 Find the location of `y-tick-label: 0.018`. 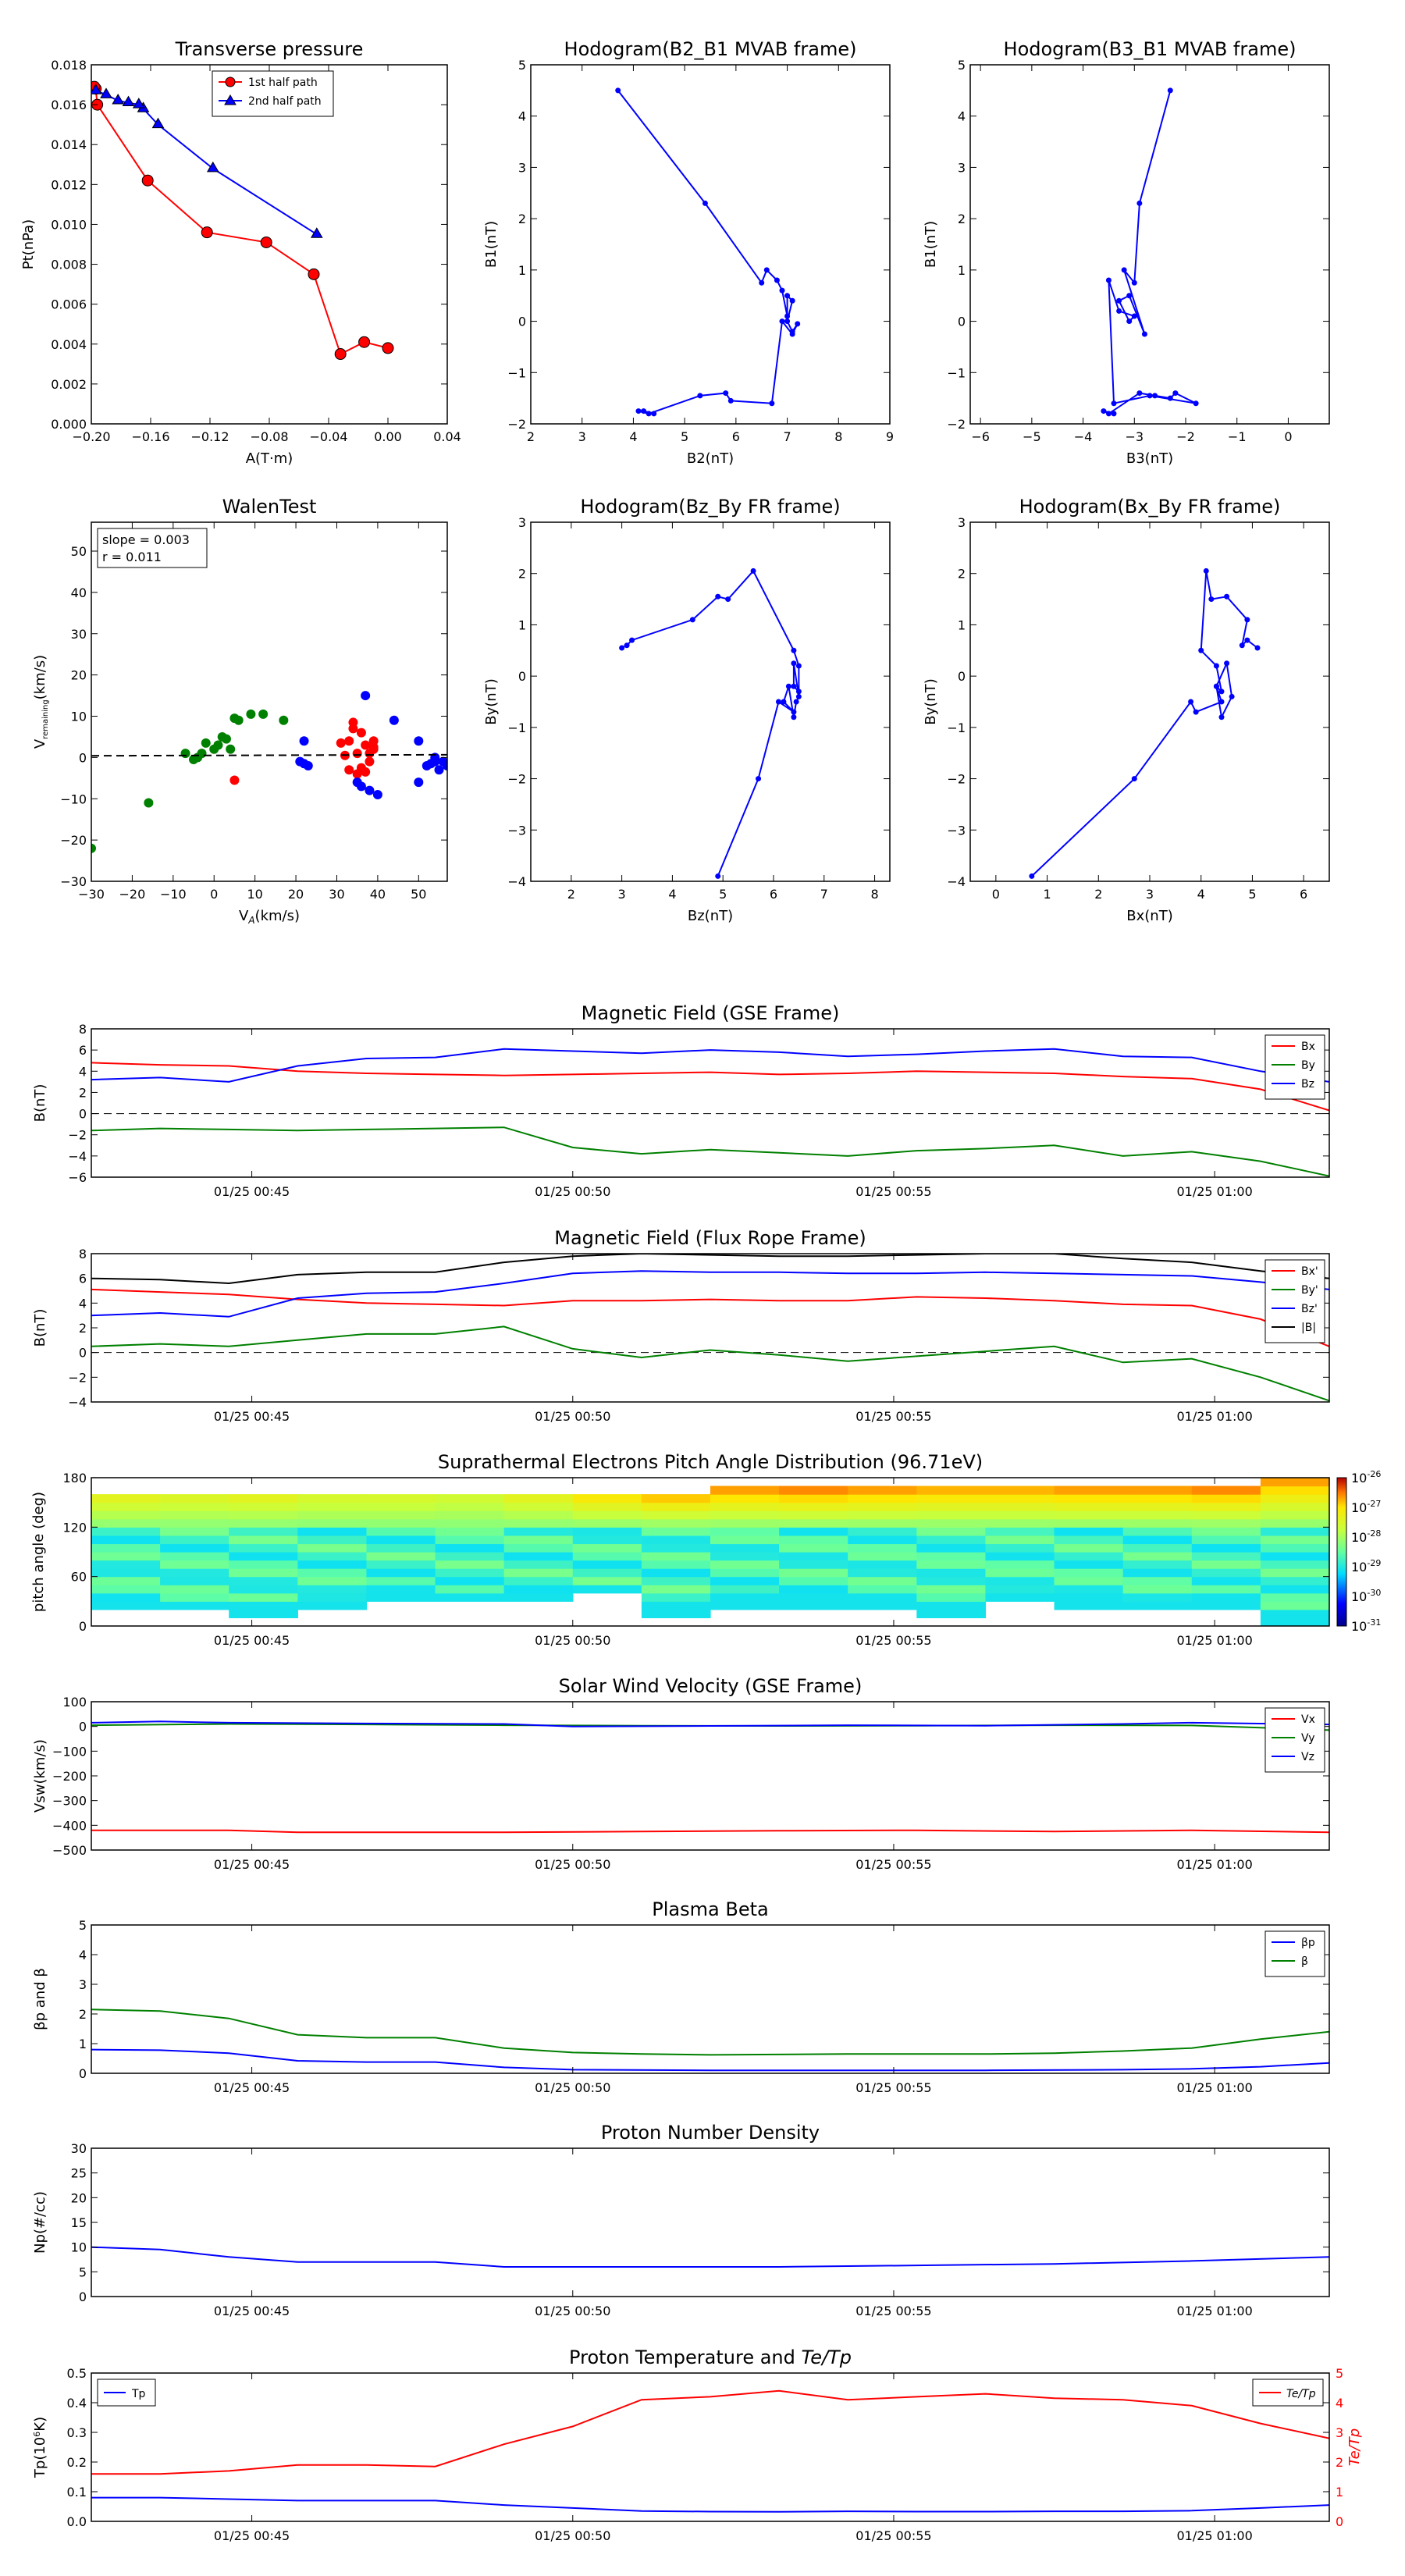

y-tick-label: 0.018 is located at coordinates (69, 65).